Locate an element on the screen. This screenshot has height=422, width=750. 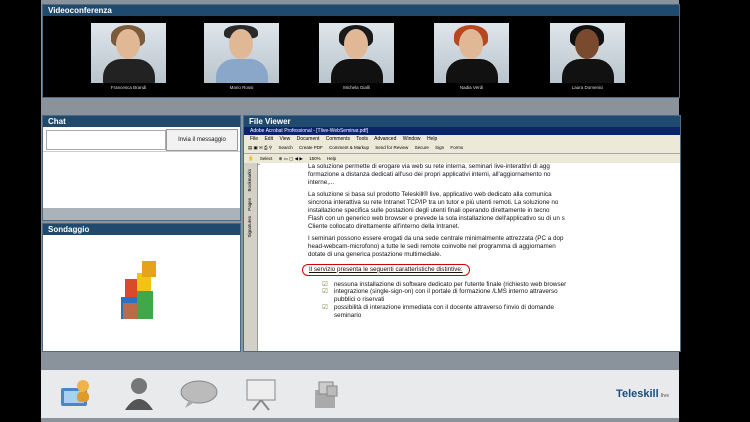
list-item: seminario is located at coordinates (348, 315).